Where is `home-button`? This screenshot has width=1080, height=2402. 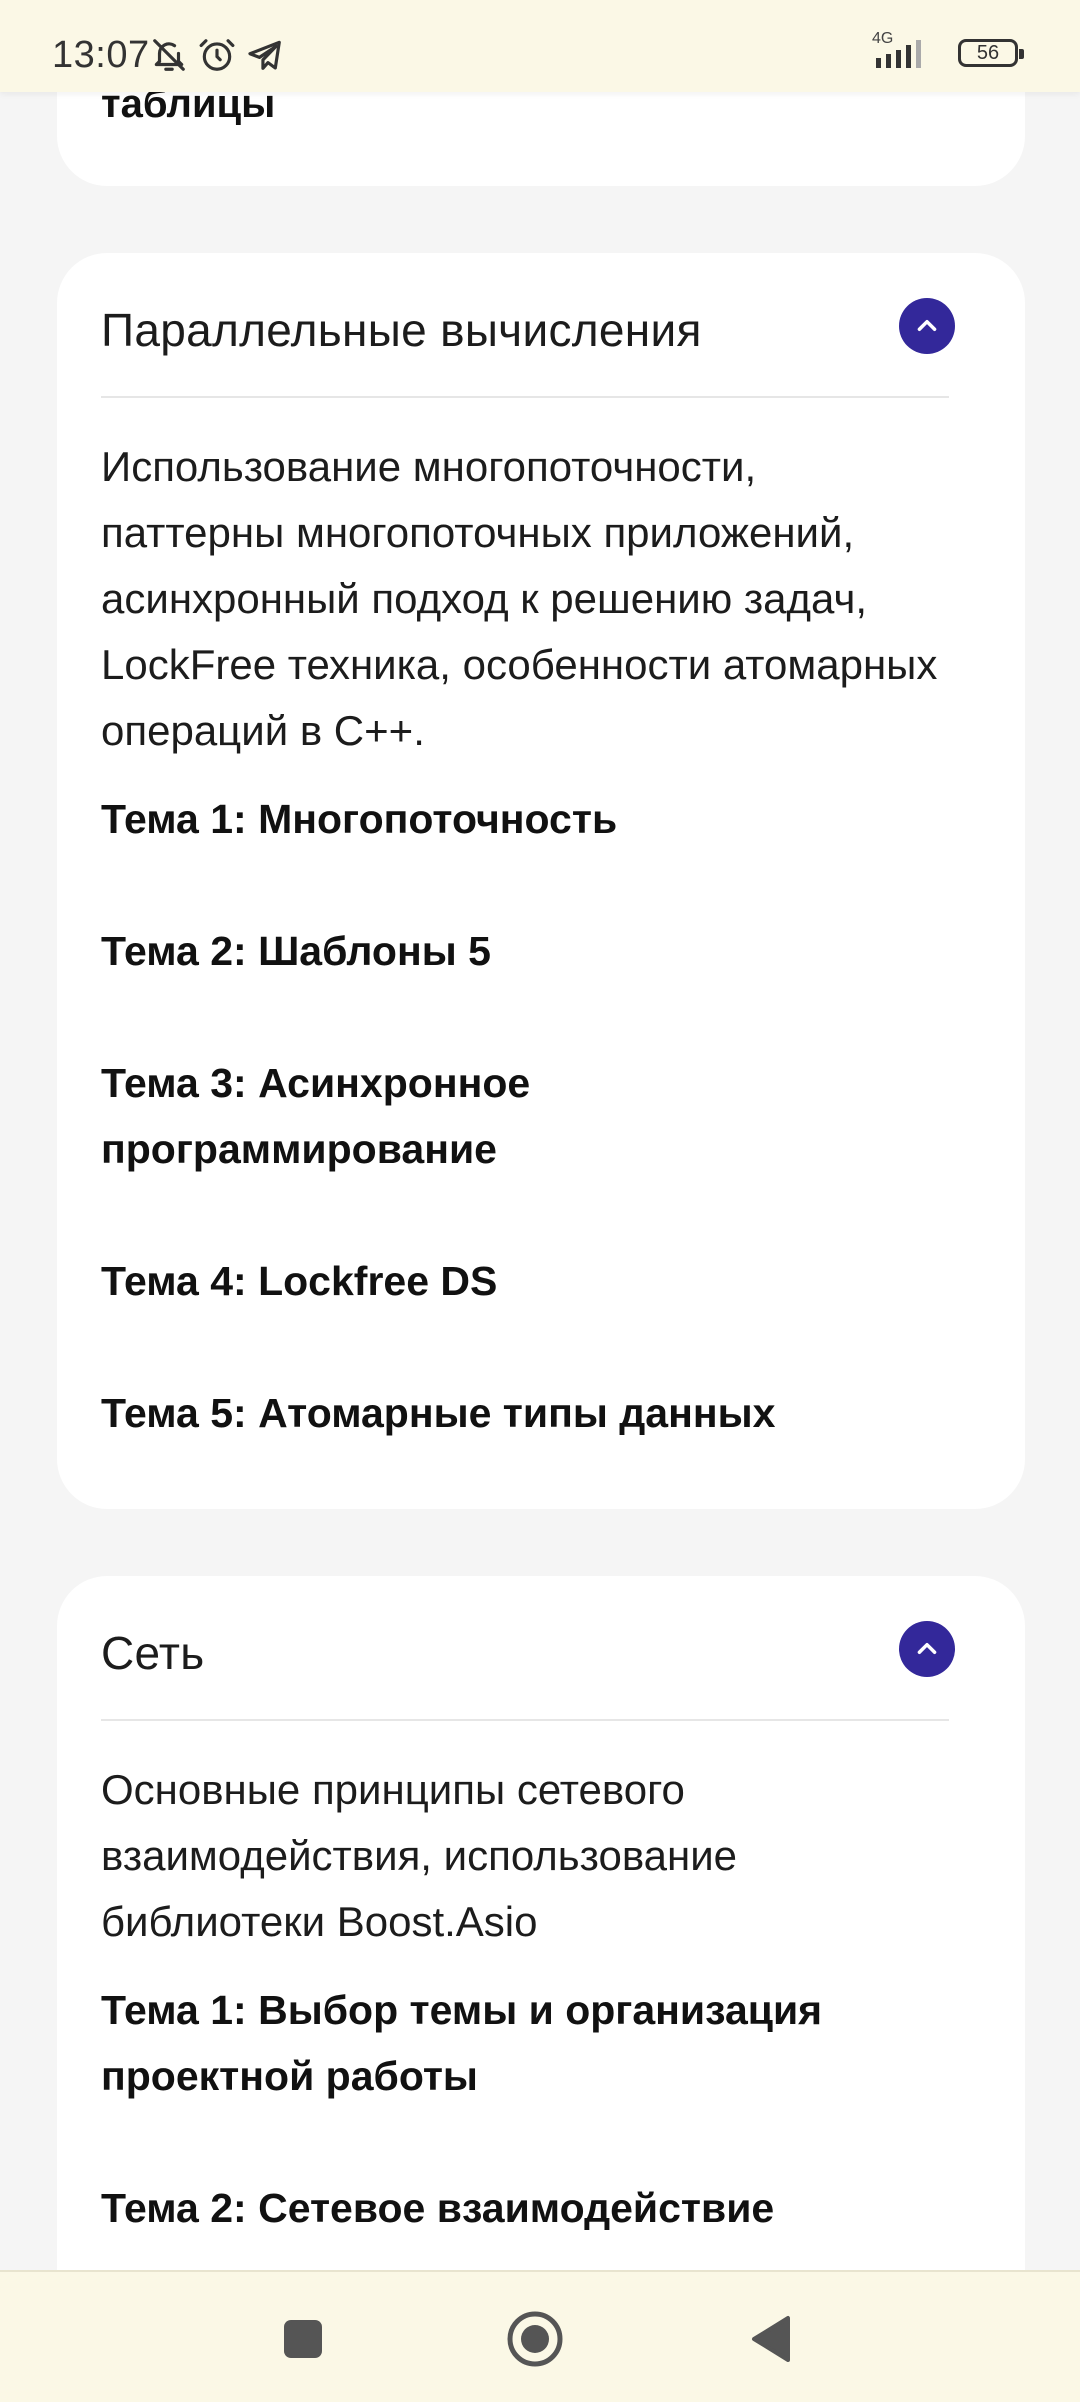 home-button is located at coordinates (535, 2339).